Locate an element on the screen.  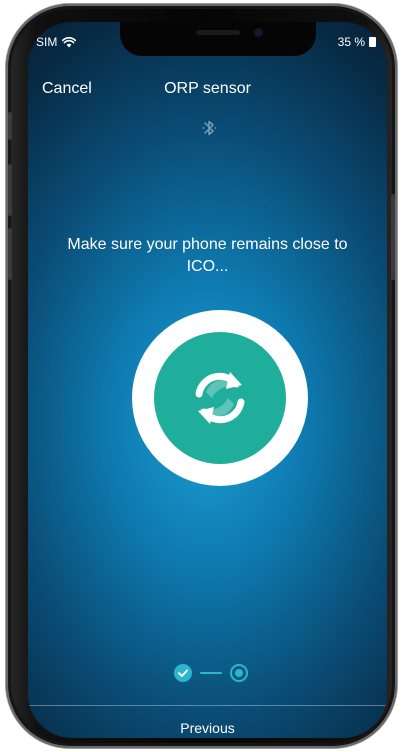
notch is located at coordinates (218, 39).